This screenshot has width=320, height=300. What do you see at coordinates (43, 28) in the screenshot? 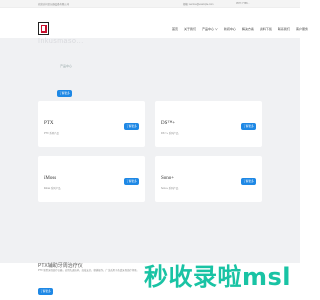
I see `company-logo` at bounding box center [43, 28].